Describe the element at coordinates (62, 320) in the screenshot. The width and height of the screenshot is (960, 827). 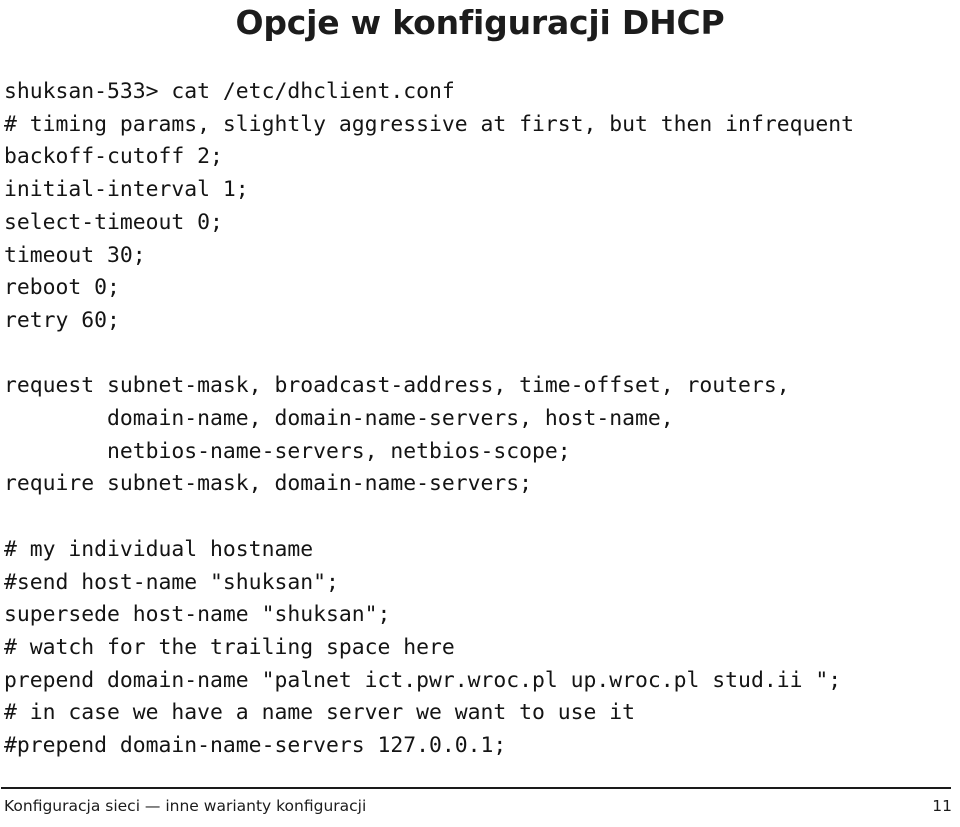
I see `terminal-line: retry 60;` at that location.